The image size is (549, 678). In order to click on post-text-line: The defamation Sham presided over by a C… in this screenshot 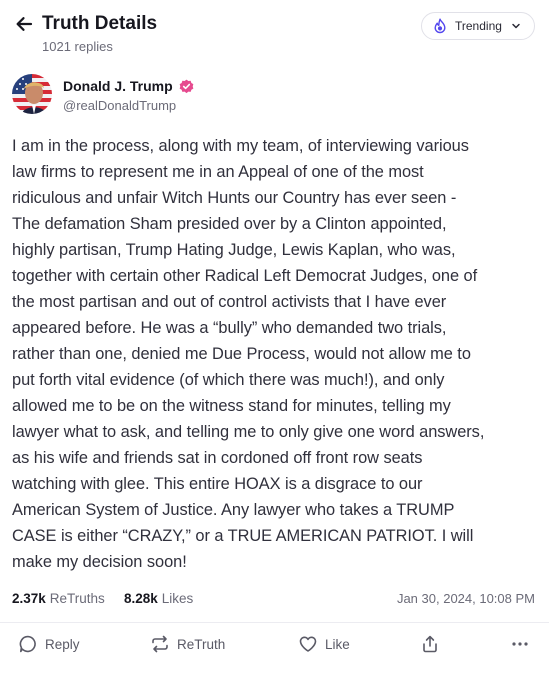, I will do `click(229, 224)`.